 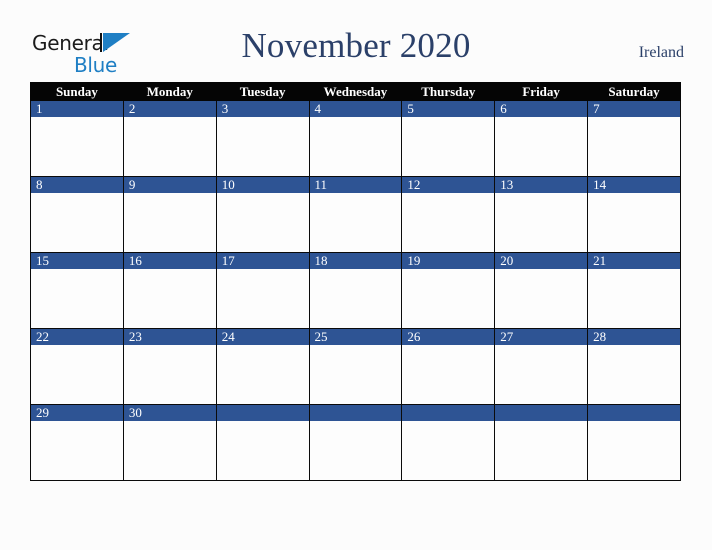 I want to click on day-cell: 19, so click(x=448, y=290).